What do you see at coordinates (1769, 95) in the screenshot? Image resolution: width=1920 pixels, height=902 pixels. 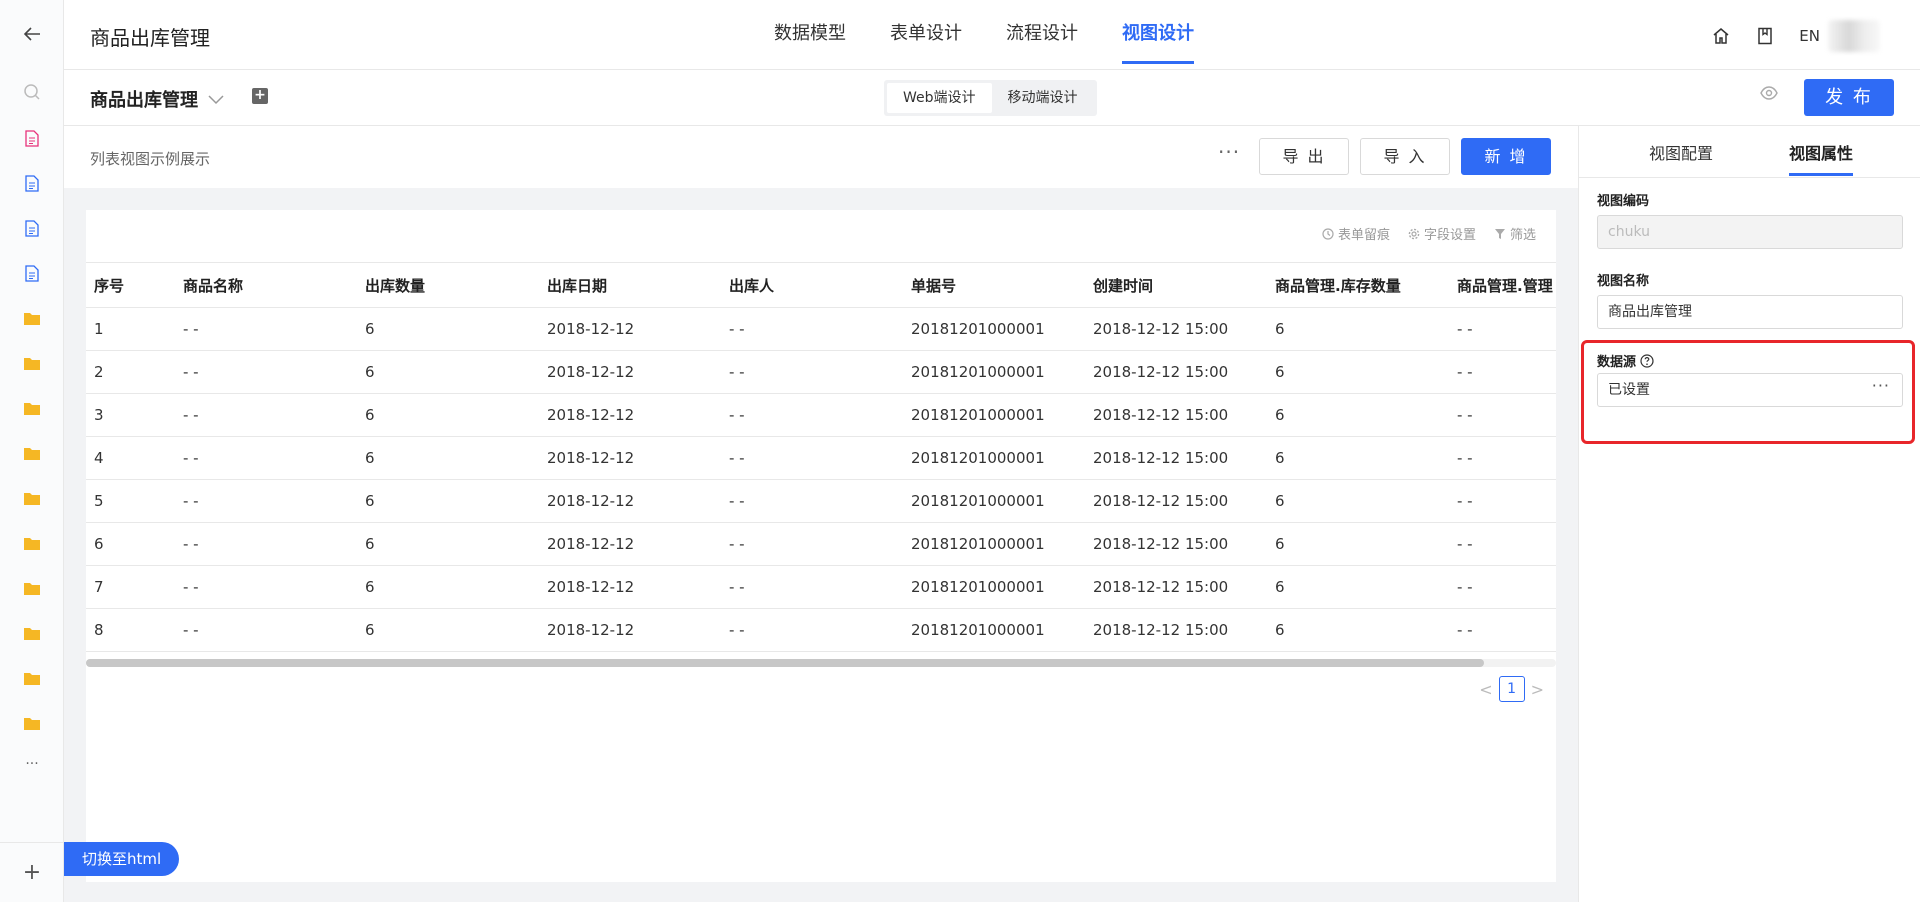 I see `preview-eye-icon` at bounding box center [1769, 95].